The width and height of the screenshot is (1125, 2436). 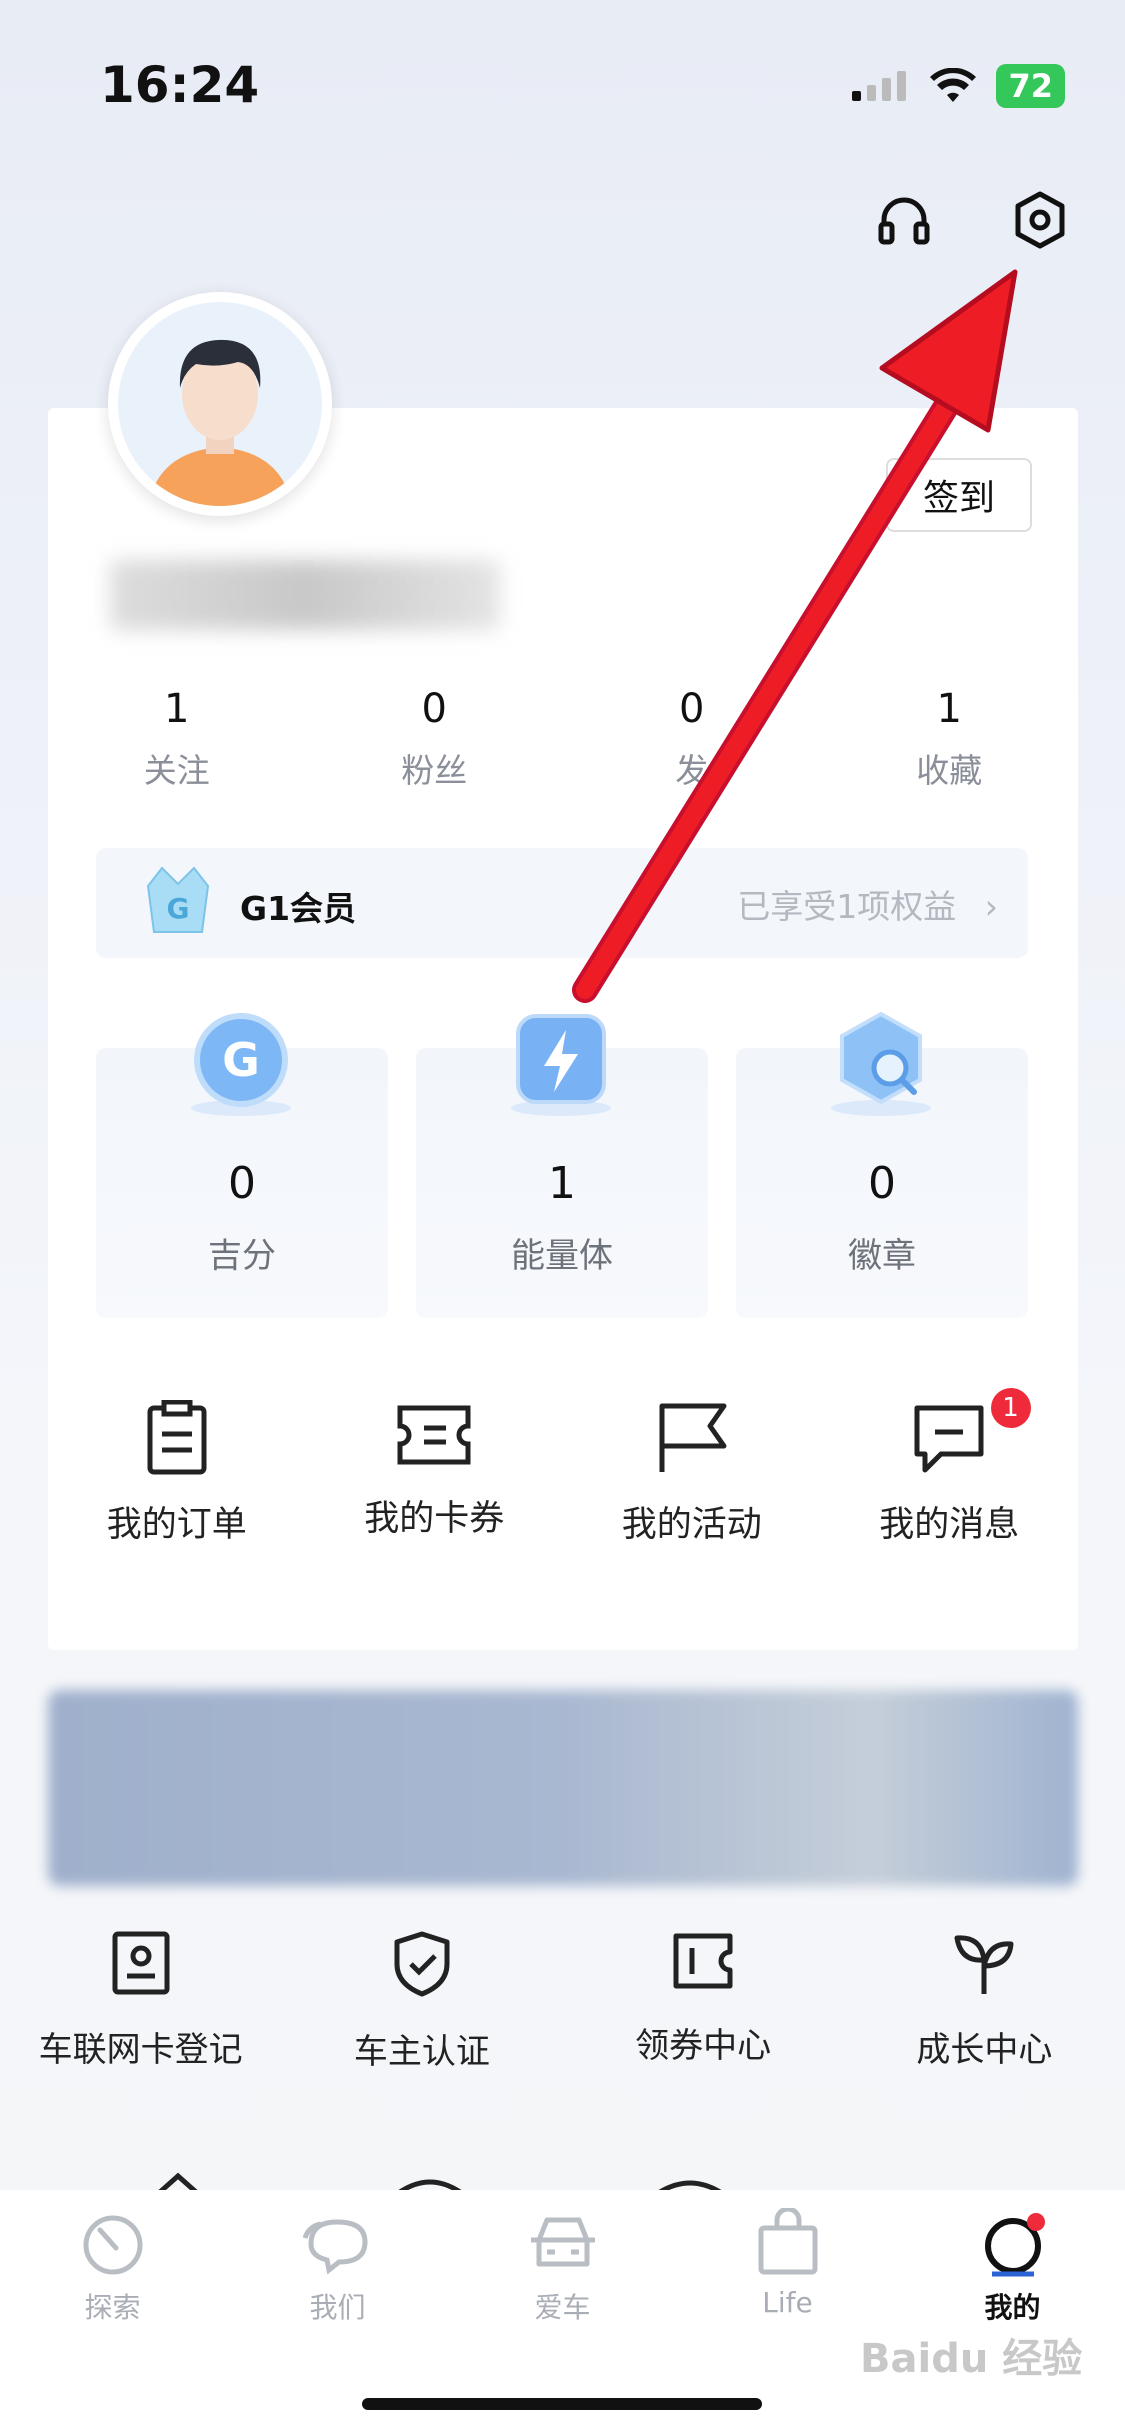 I want to click on energy-icon, so click(x=561, y=1065).